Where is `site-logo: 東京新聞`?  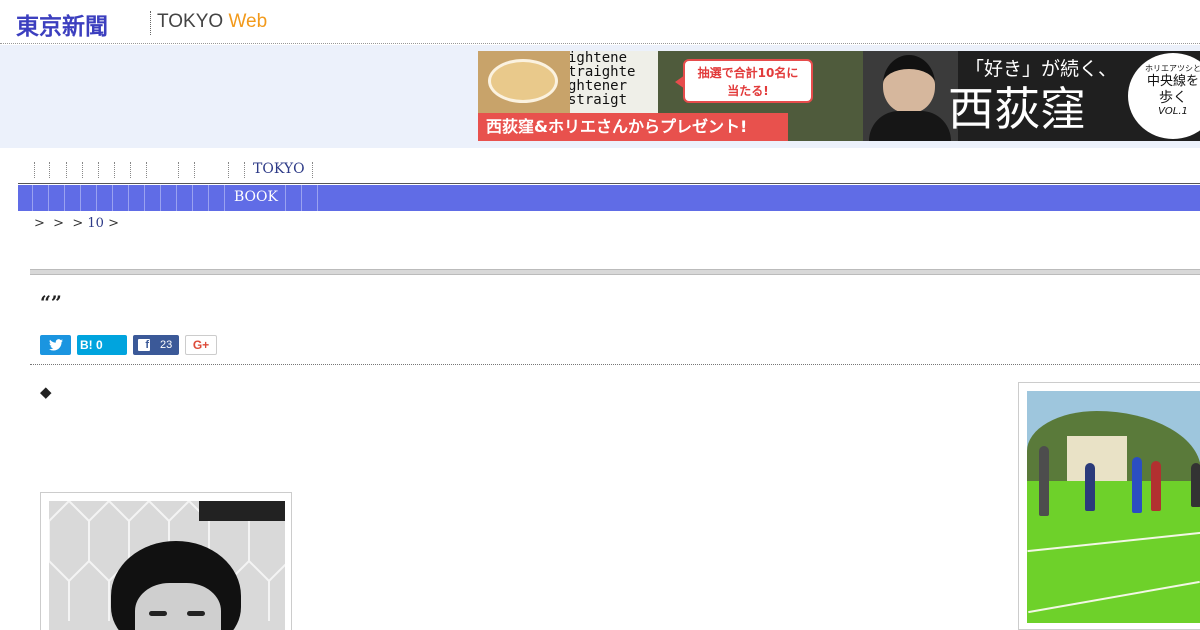
site-logo: 東京新聞 is located at coordinates (62, 24).